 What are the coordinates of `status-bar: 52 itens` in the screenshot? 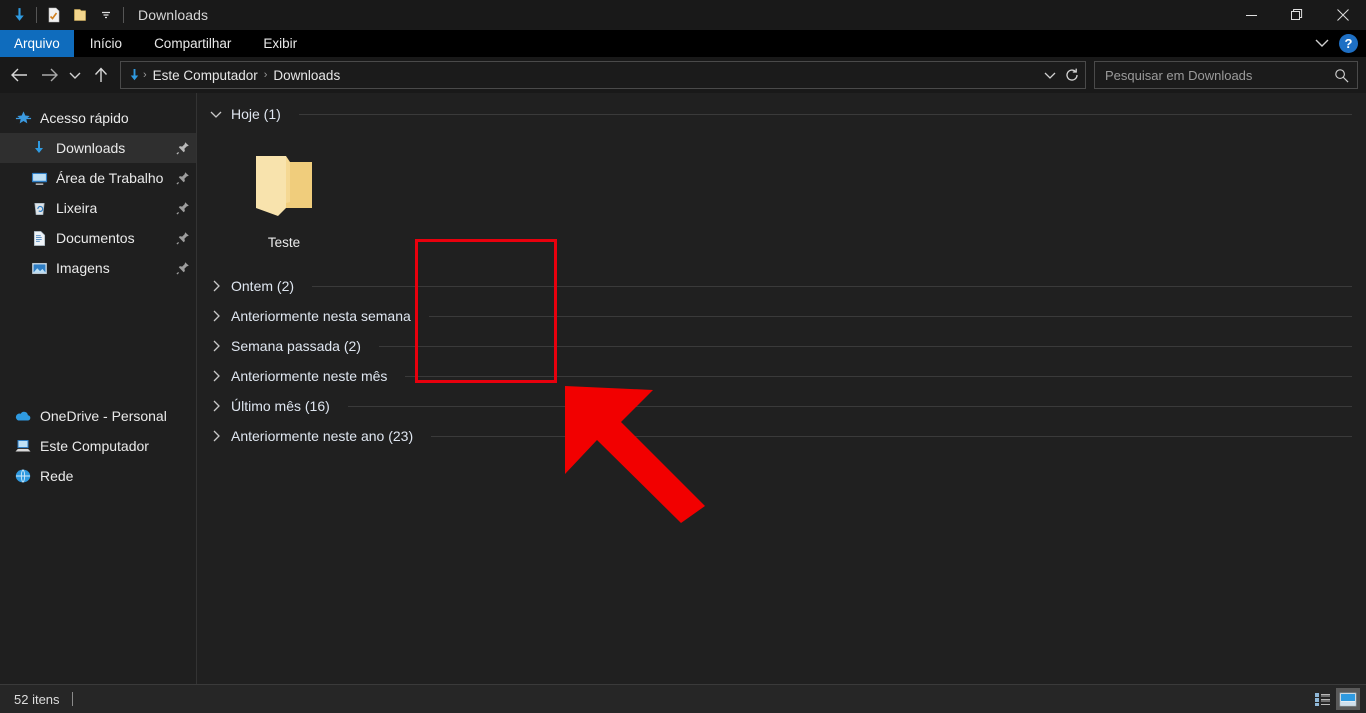 It's located at (683, 698).